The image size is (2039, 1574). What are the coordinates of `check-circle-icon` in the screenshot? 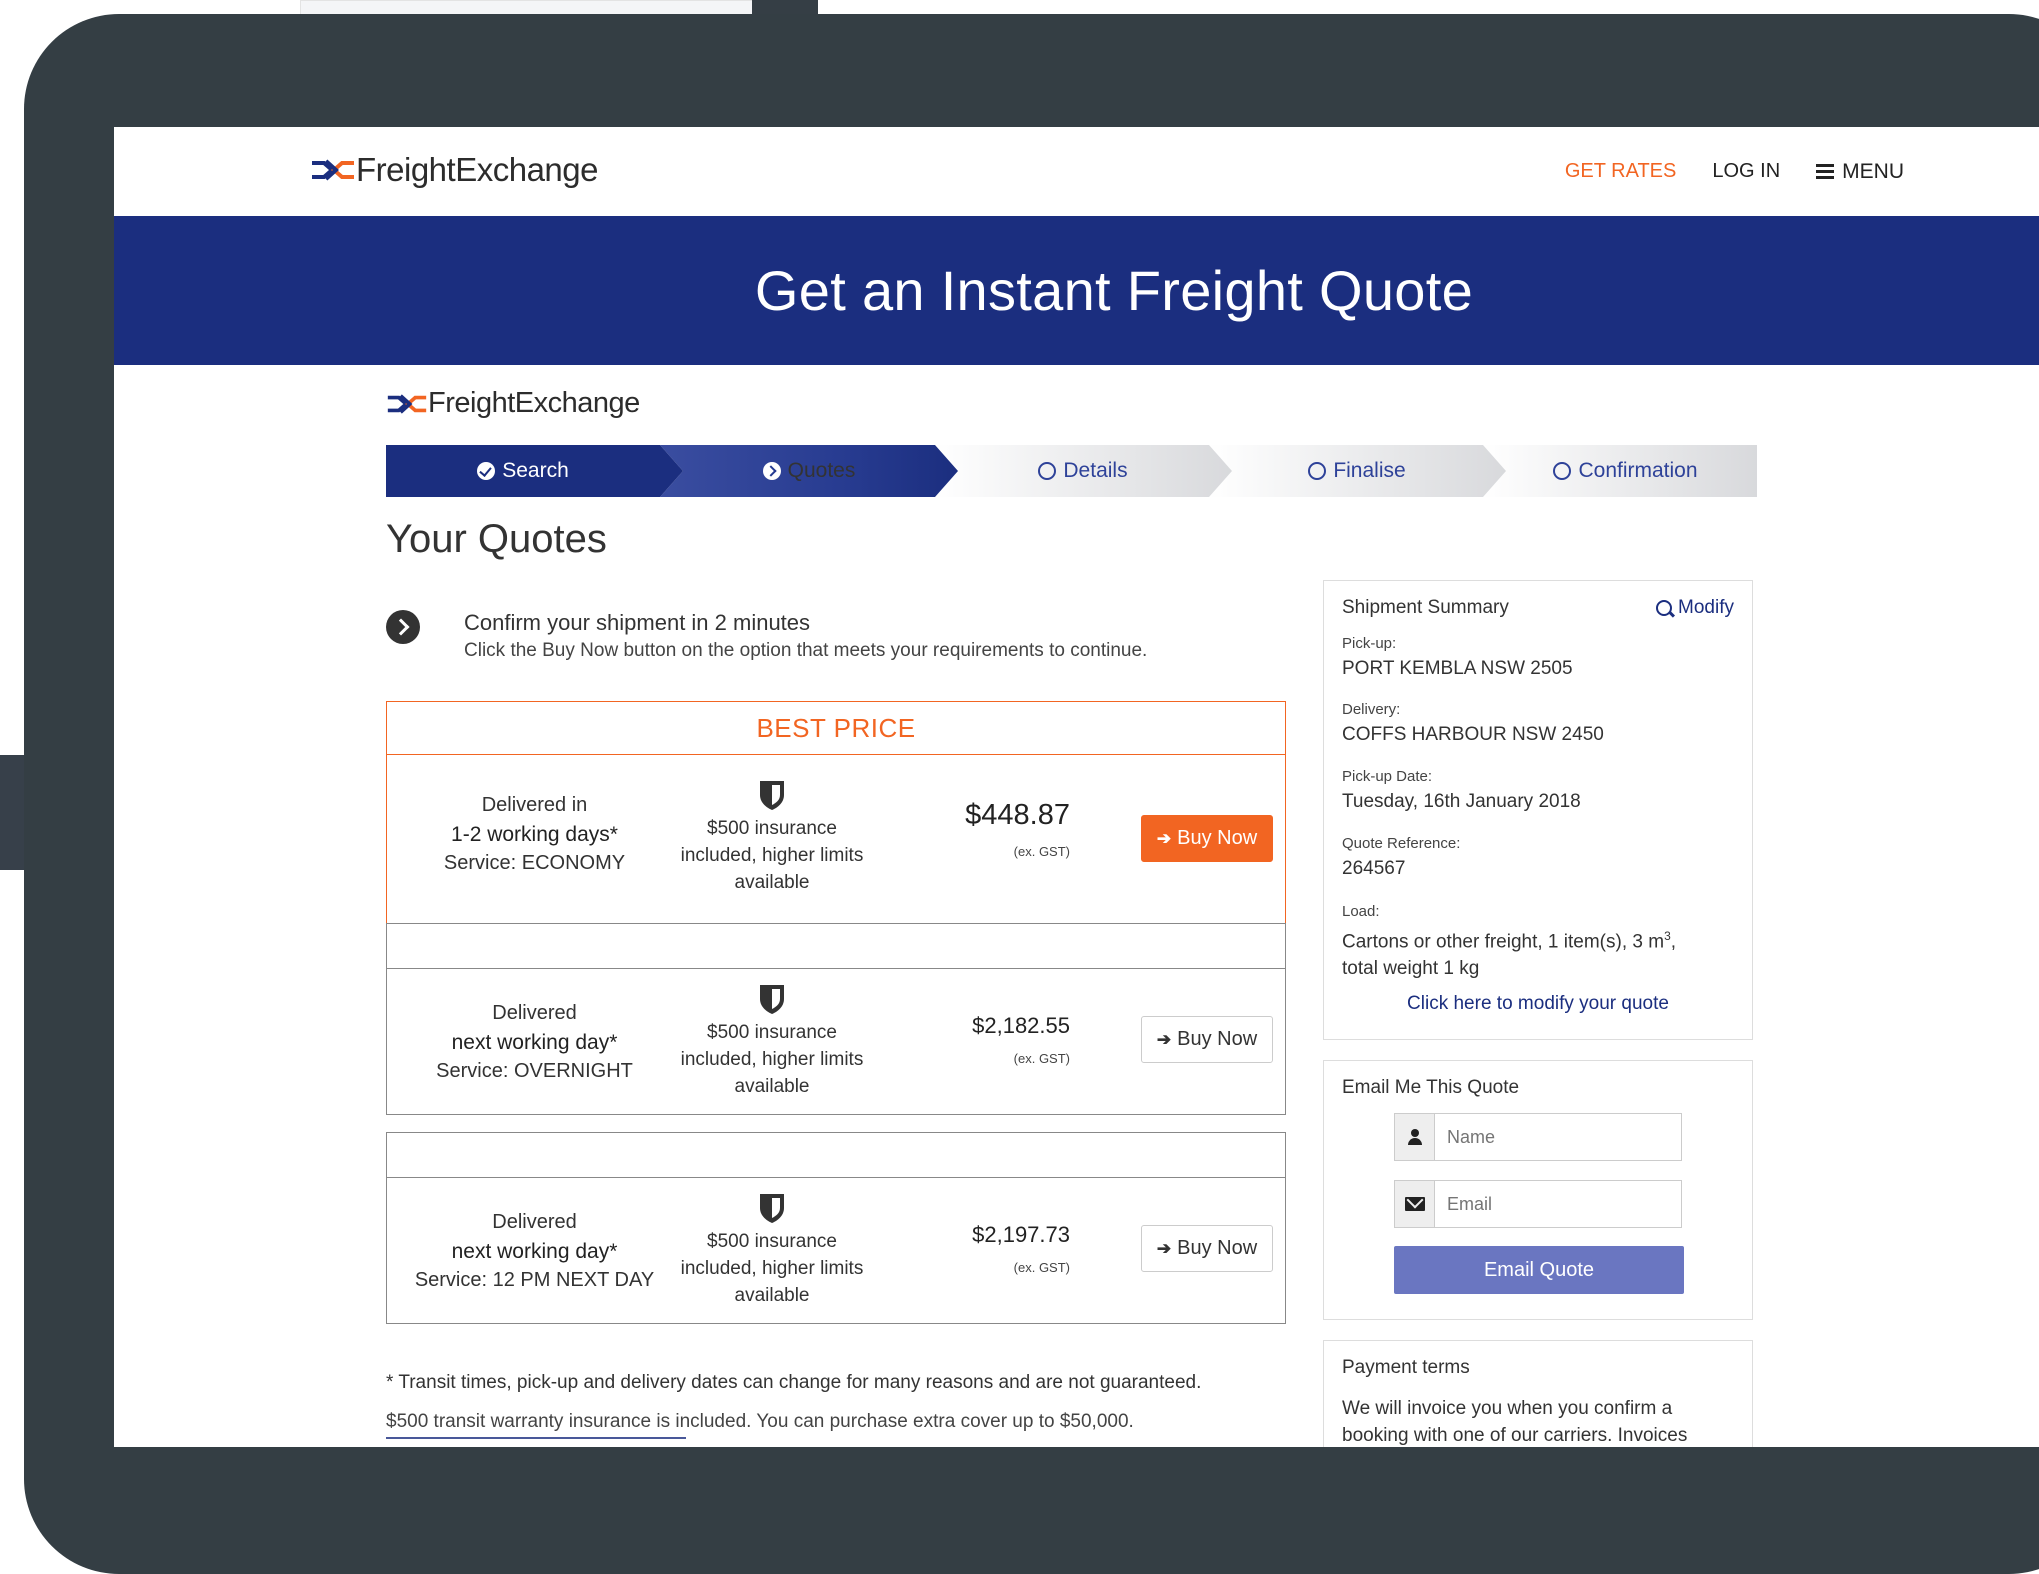 It's located at (486, 471).